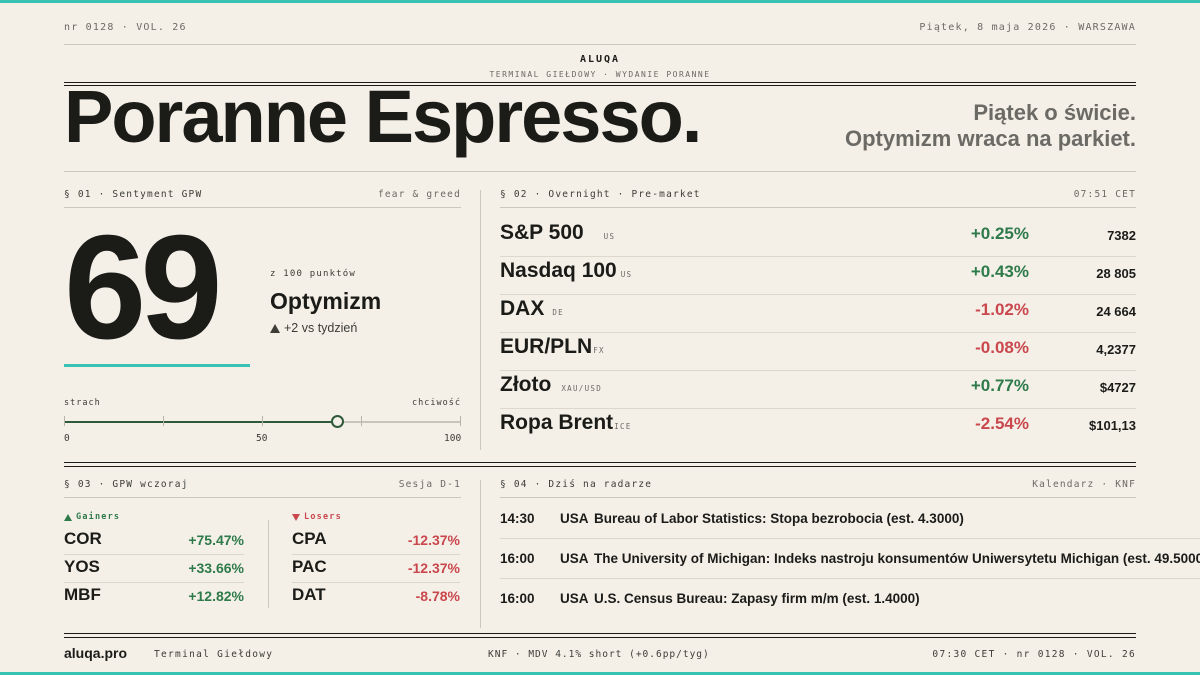 Image resolution: width=1200 pixels, height=675 pixels. I want to click on losers-header: Losers, so click(317, 517).